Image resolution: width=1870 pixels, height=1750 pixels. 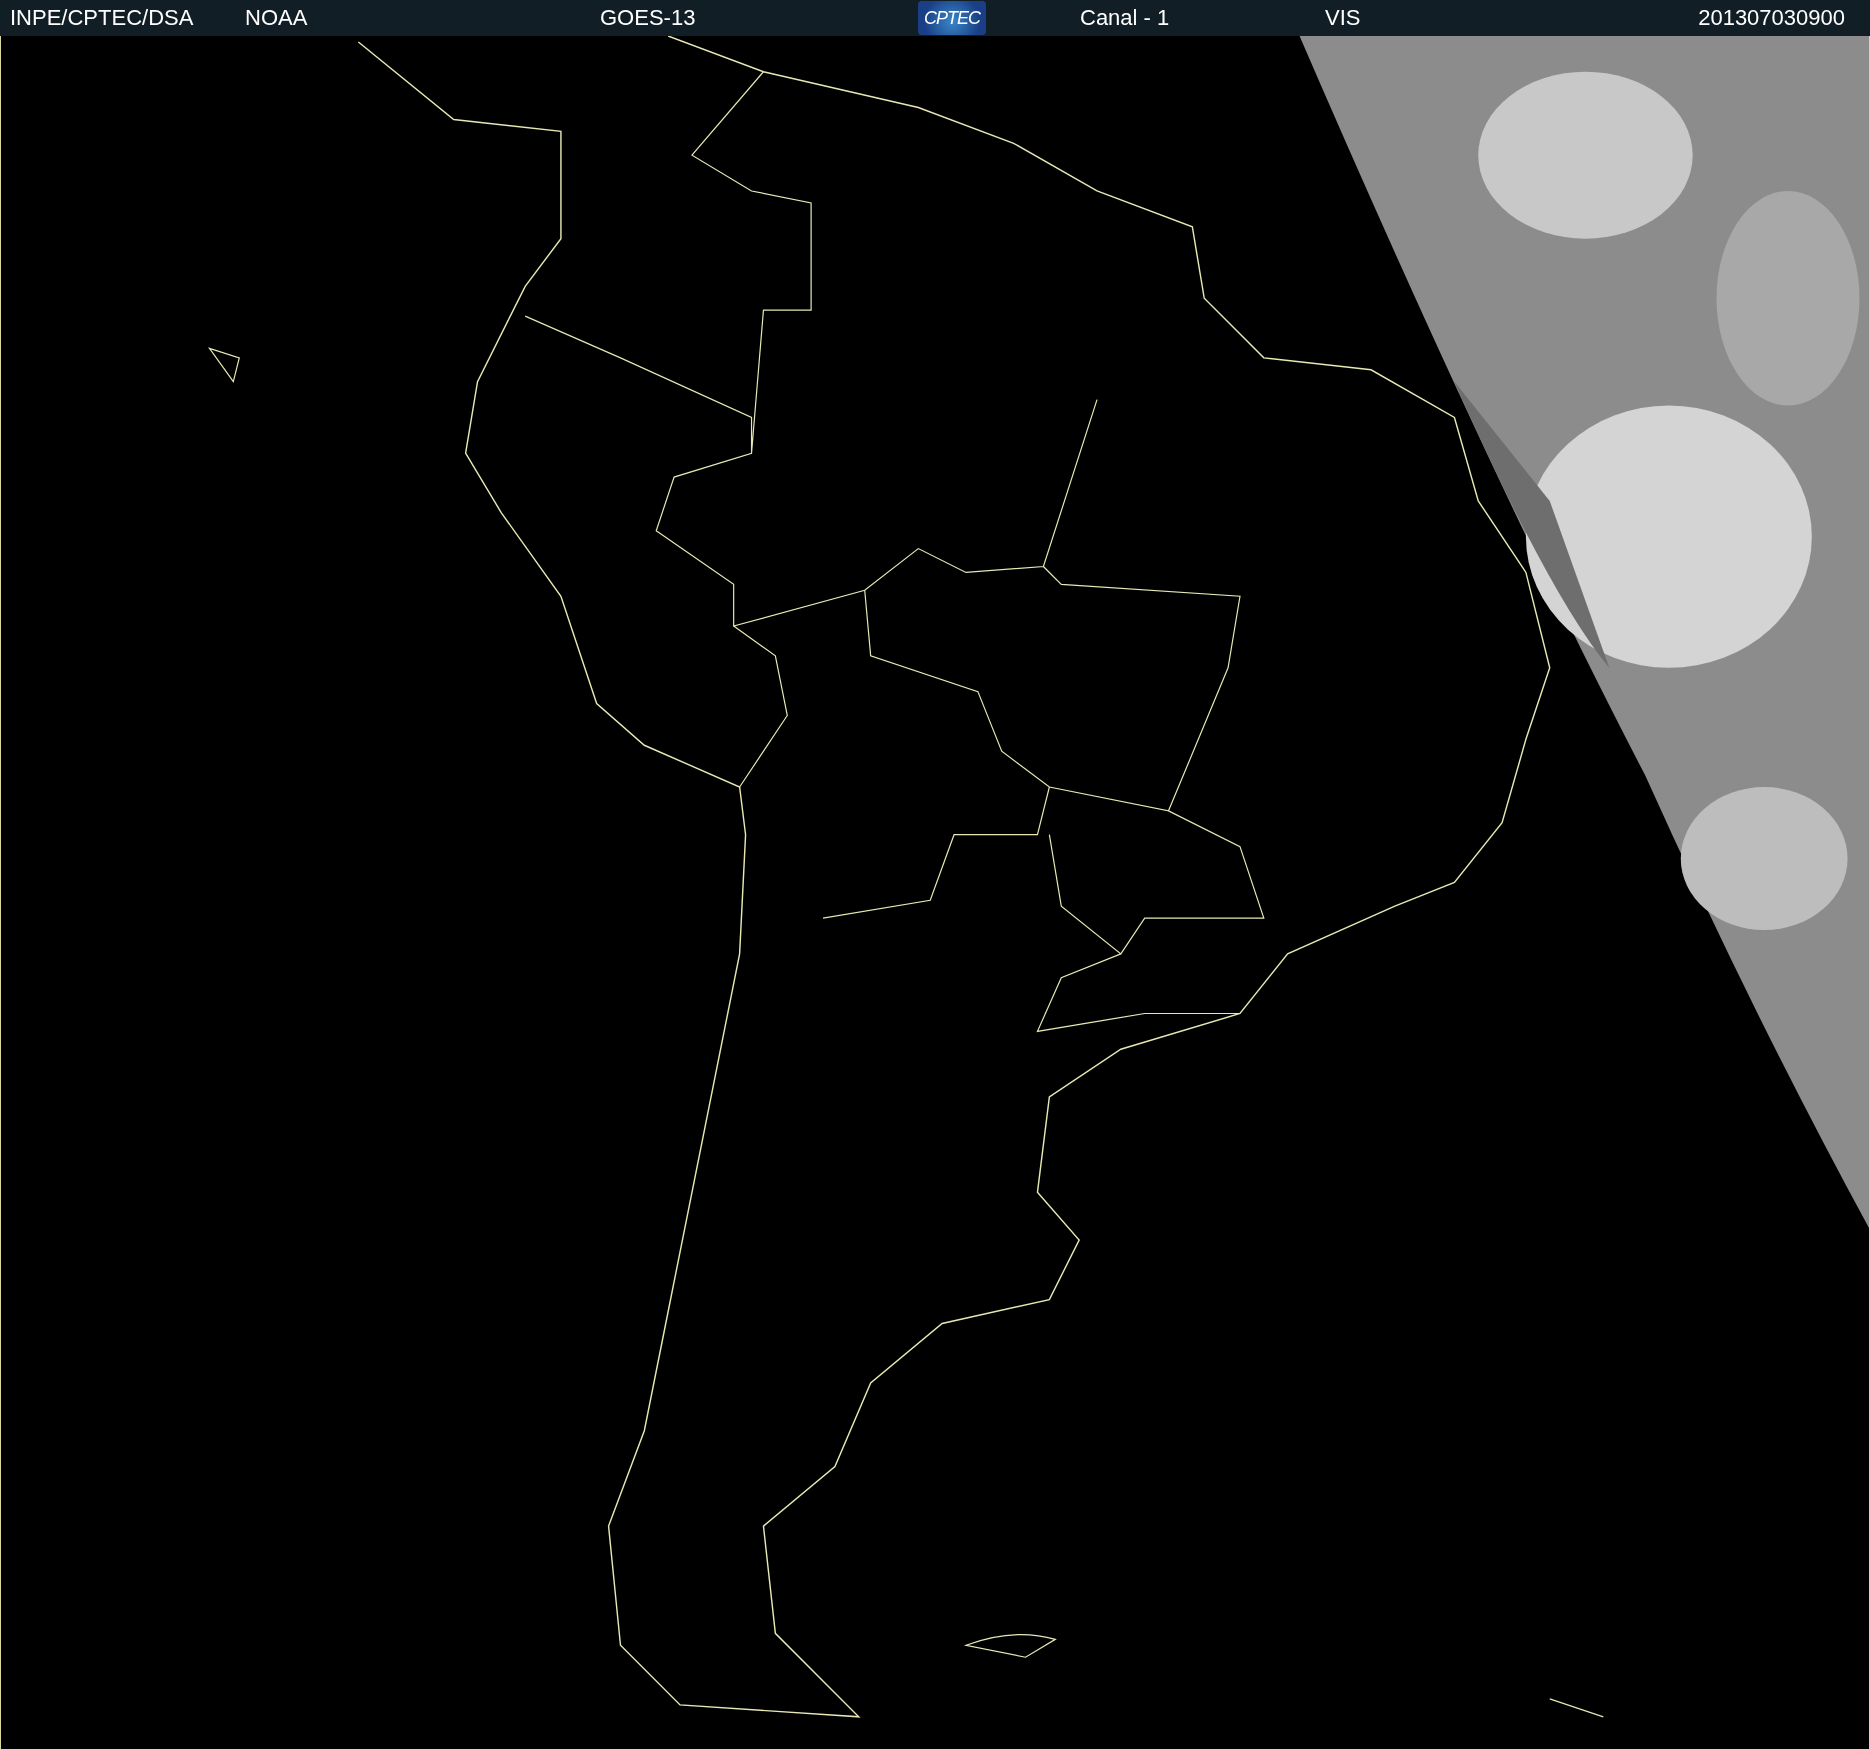 I want to click on header-label: Canal - 1, so click(x=1125, y=18).